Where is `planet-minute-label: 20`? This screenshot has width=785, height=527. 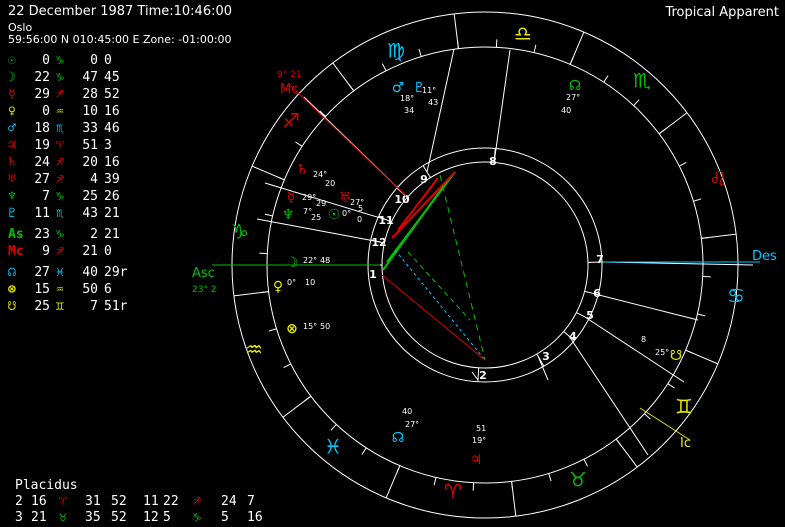 planet-minute-label: 20 is located at coordinates (330, 183).